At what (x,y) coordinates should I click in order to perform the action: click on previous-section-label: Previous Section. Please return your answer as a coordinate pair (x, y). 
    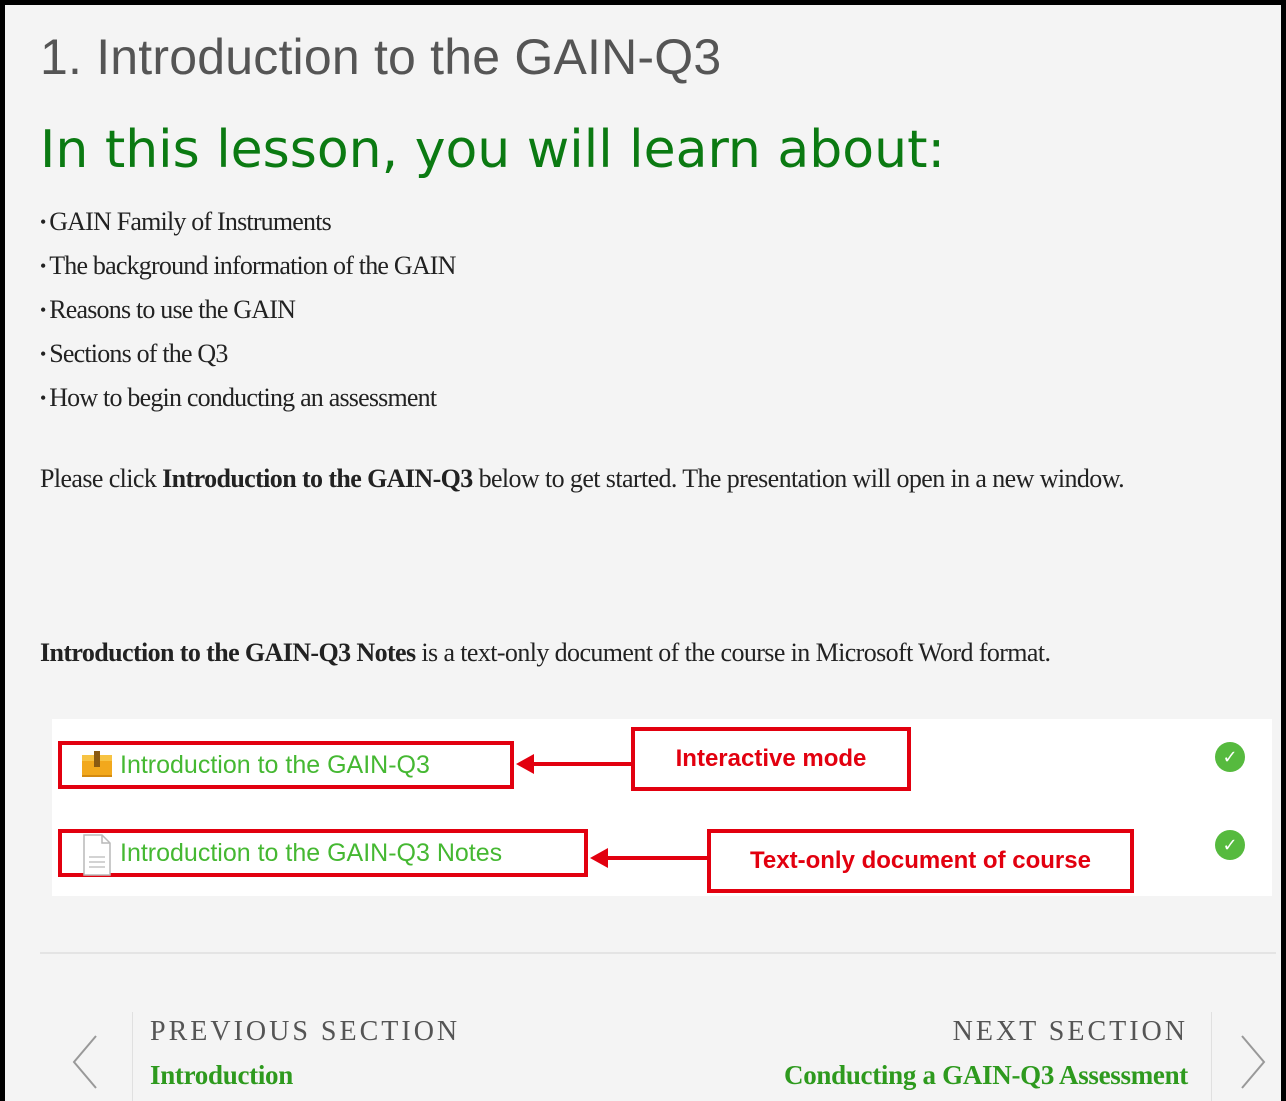
    Looking at the image, I should click on (305, 1031).